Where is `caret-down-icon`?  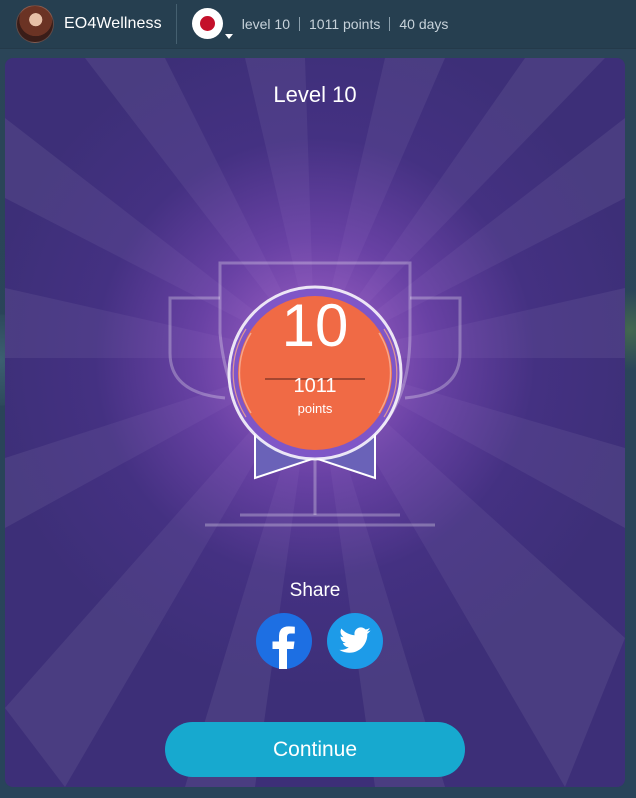
caret-down-icon is located at coordinates (228, 36).